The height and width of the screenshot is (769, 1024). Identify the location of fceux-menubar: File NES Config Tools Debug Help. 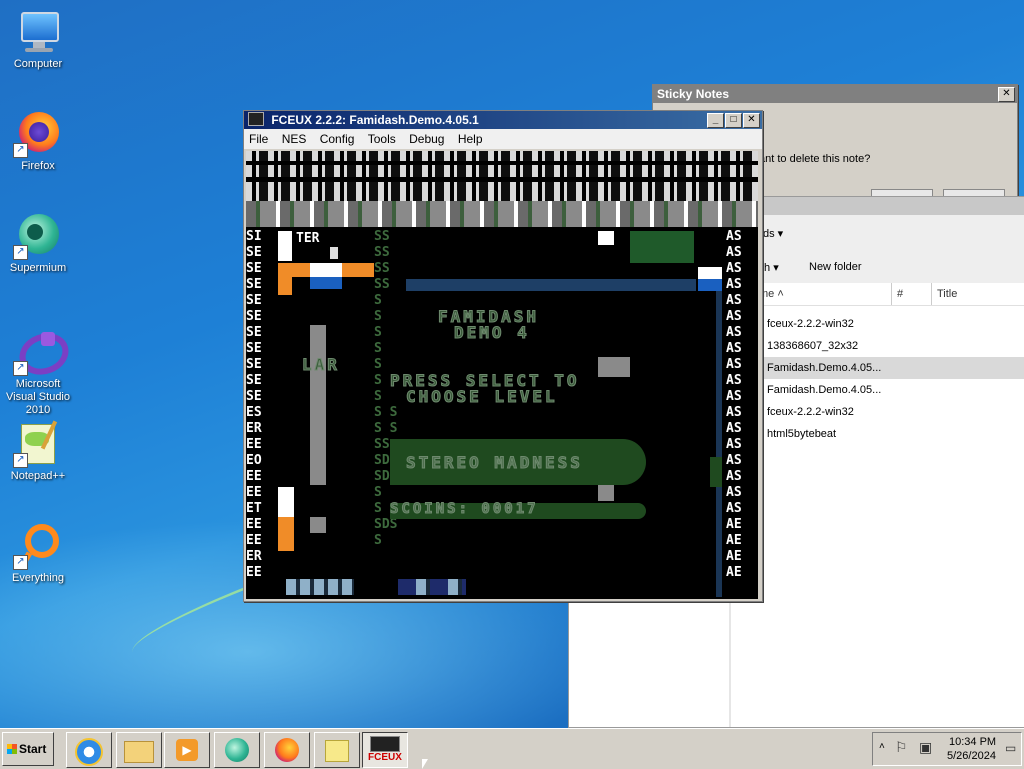
(503, 139).